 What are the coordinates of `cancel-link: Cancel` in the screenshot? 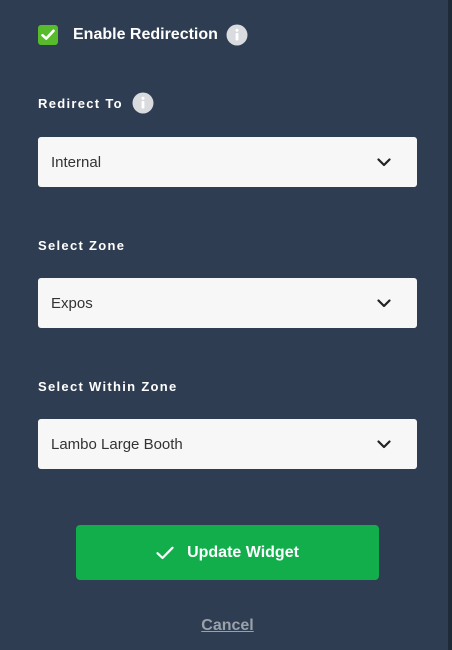 It's located at (226, 626).